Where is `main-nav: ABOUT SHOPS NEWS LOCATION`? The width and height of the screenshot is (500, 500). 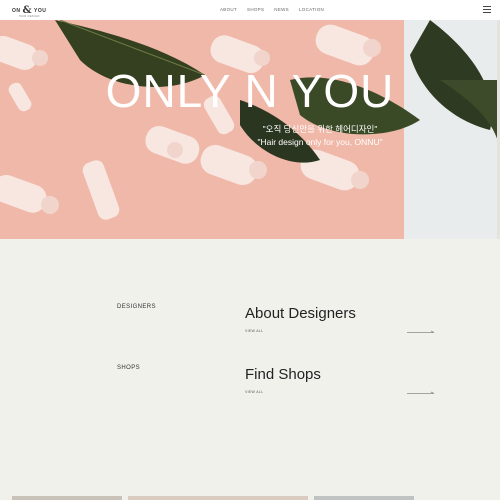
main-nav: ABOUT SHOPS NEWS LOCATION is located at coordinates (272, 9).